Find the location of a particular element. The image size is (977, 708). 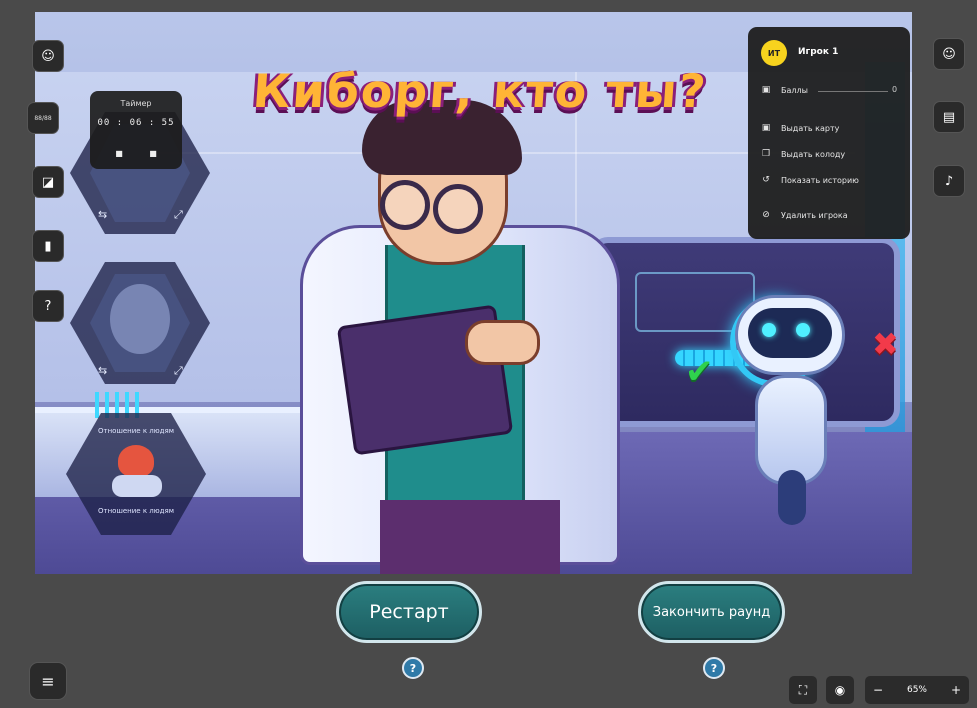

hamburger-icon: ≡ is located at coordinates (48, 681).